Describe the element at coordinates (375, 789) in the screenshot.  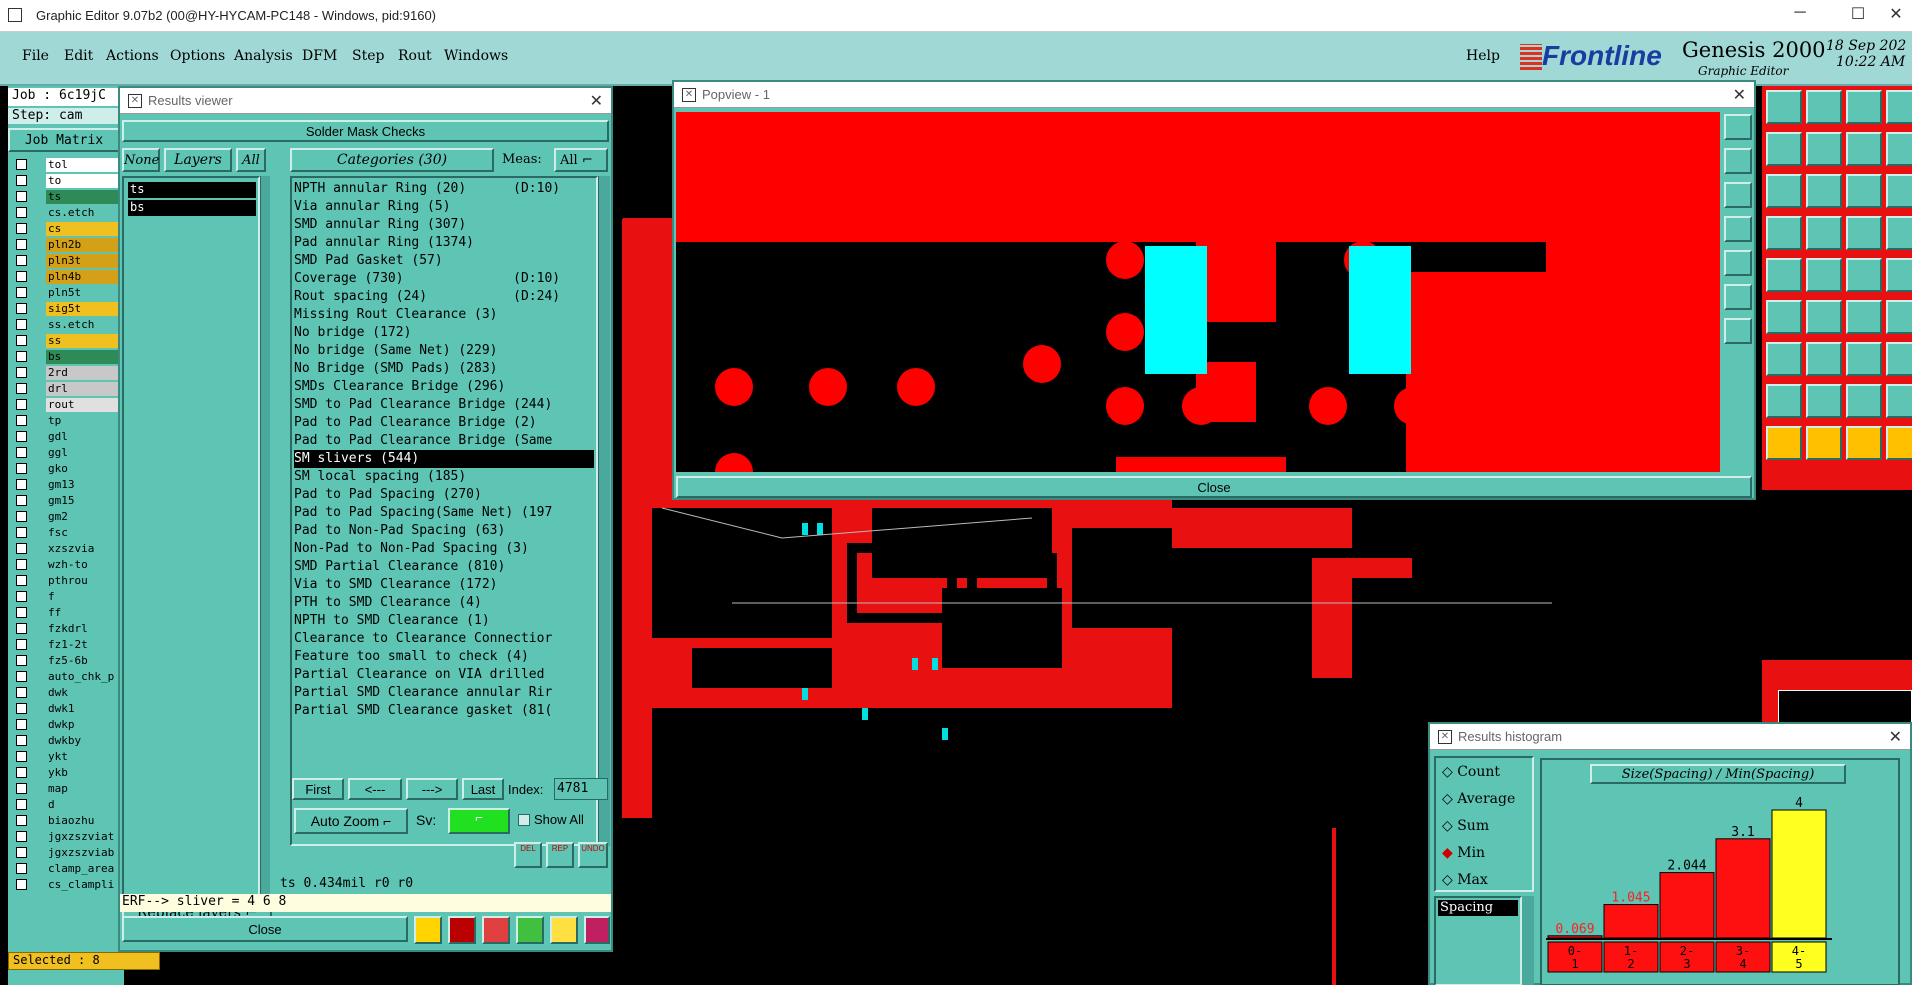
I see `prev-button: <---` at that location.